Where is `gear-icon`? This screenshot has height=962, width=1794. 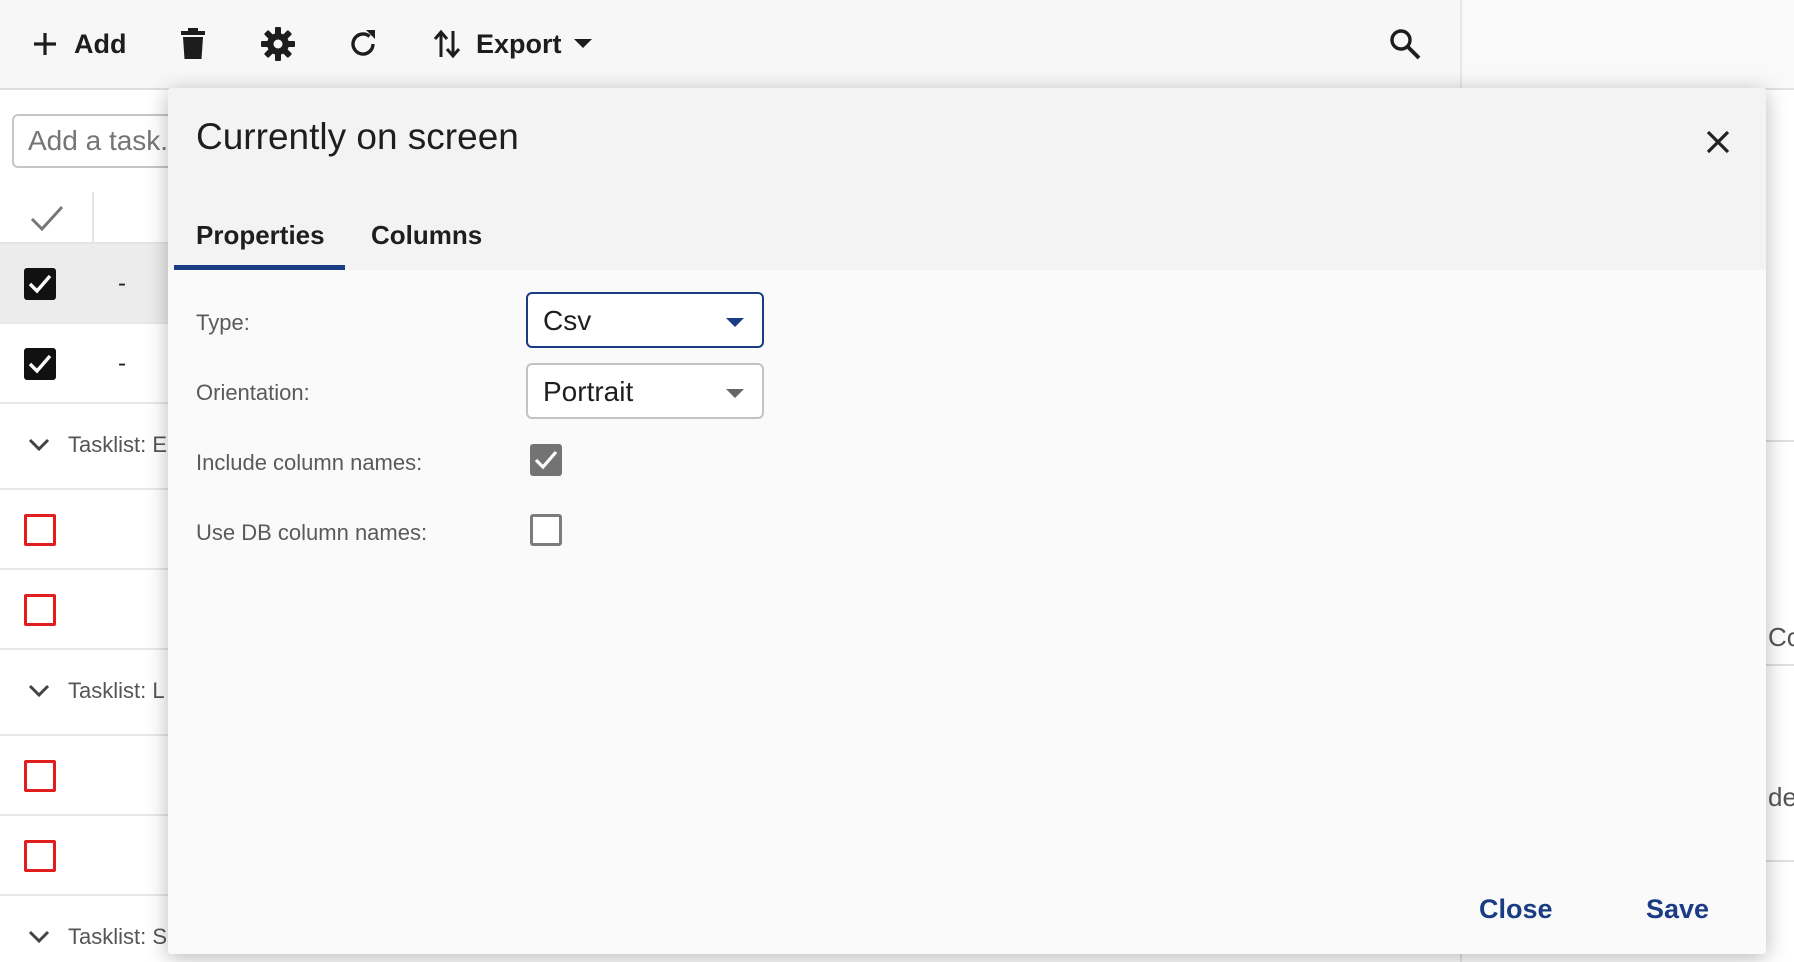 gear-icon is located at coordinates (278, 44).